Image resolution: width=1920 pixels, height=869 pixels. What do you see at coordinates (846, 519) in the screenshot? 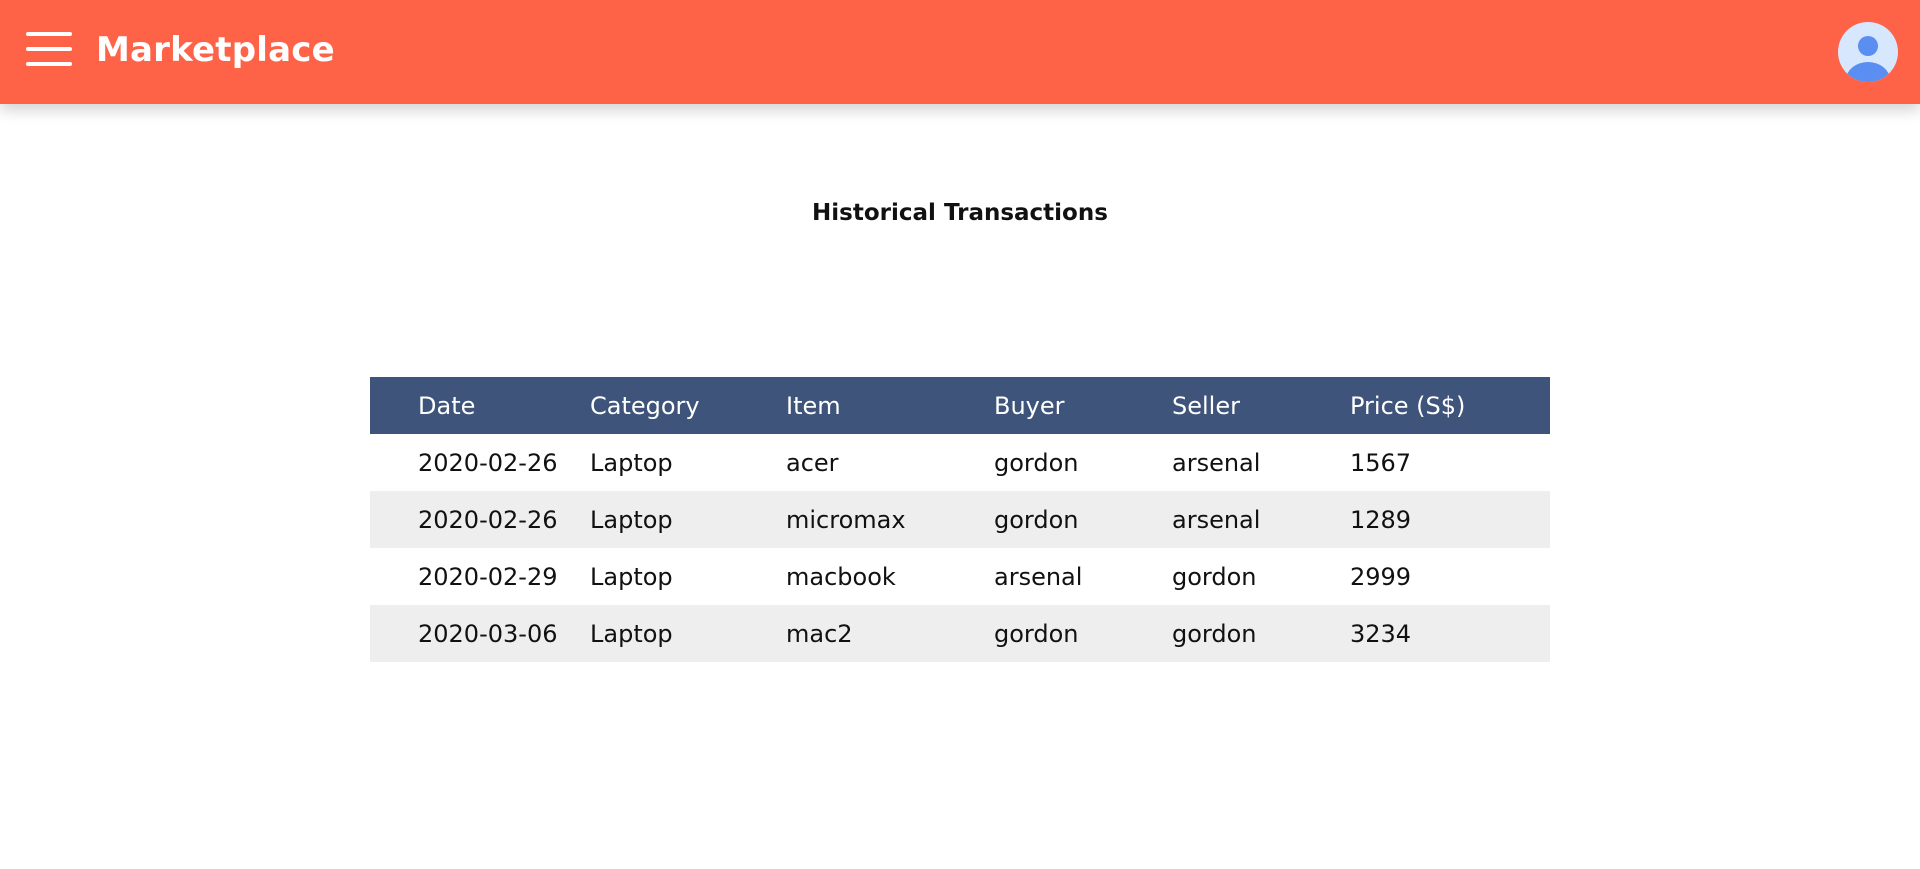
I see `cell-item: micromax` at bounding box center [846, 519].